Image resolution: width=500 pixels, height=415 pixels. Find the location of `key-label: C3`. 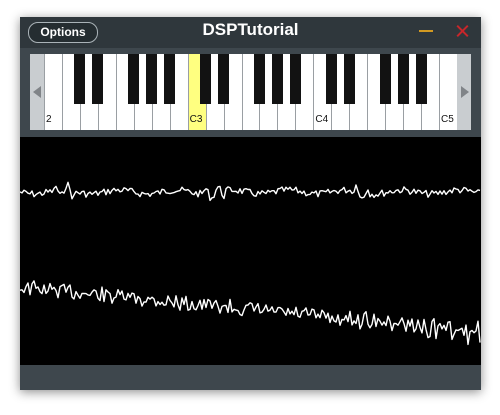

key-label: C3 is located at coordinates (196, 119).